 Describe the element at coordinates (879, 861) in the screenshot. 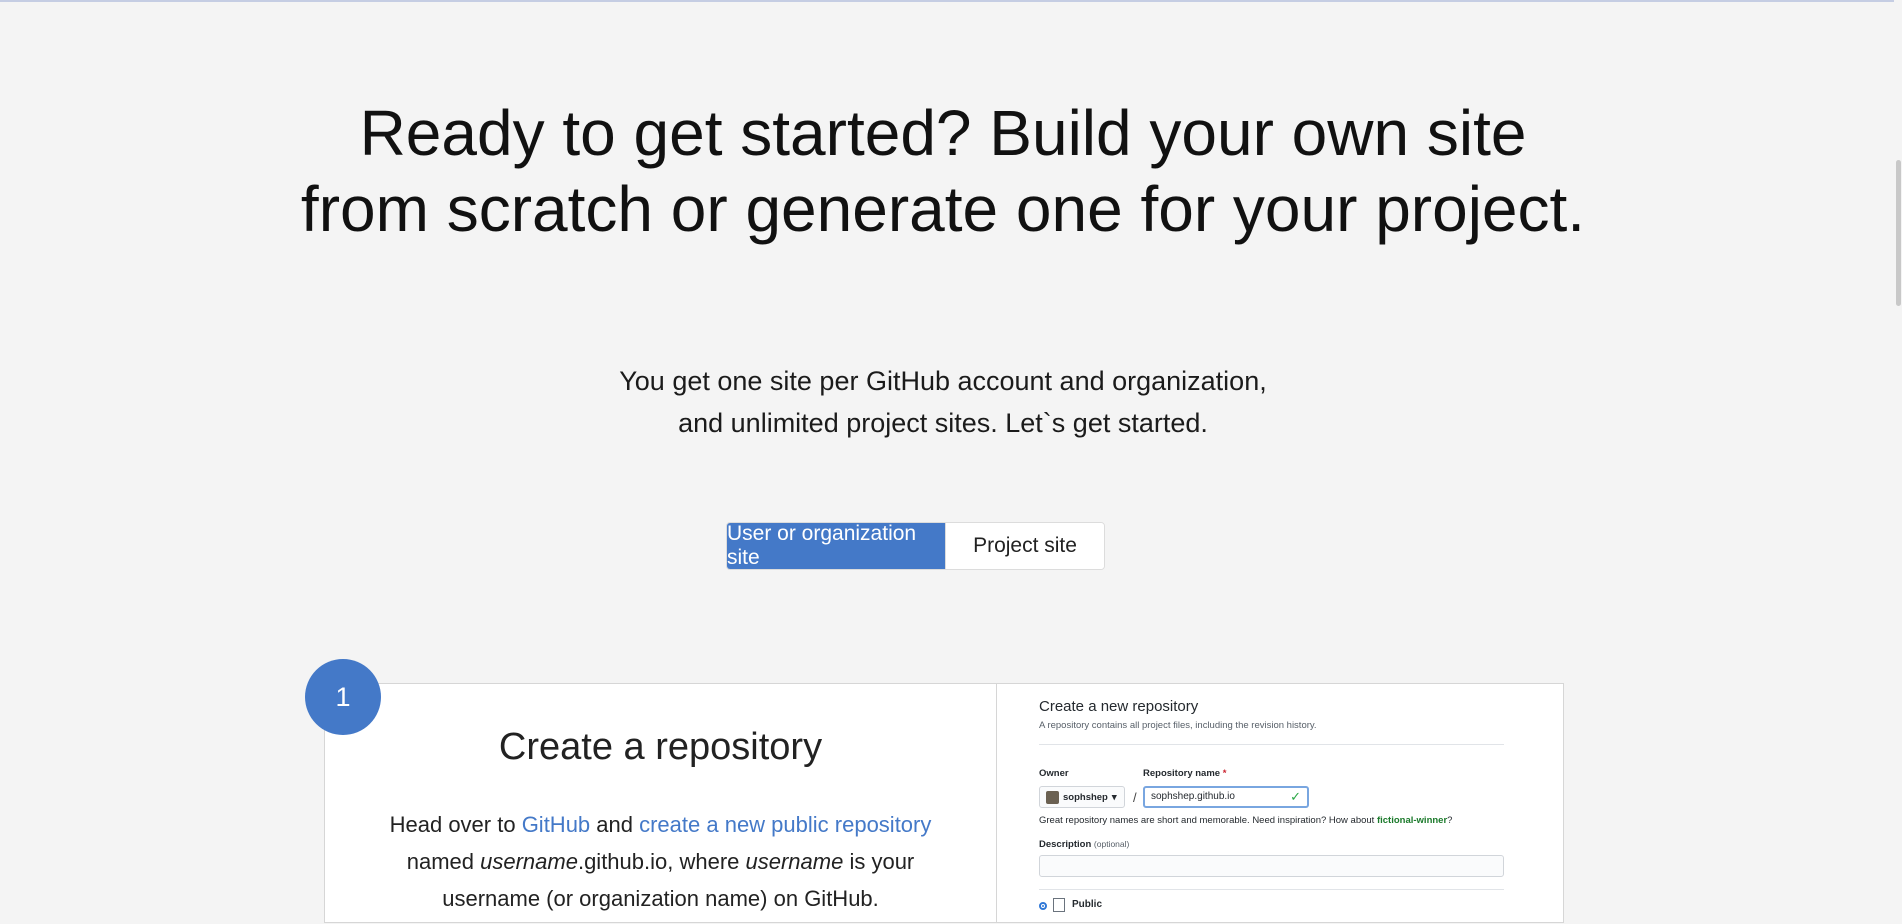

I see `desc-text: is your` at that location.